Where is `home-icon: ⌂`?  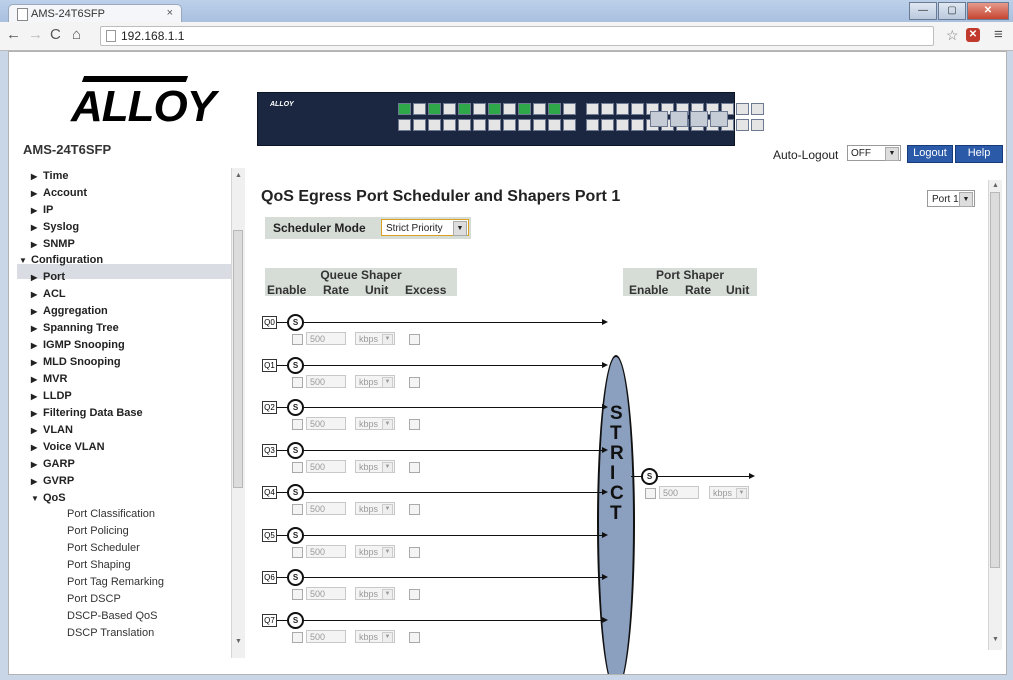
home-icon: ⌂ is located at coordinates (76, 34).